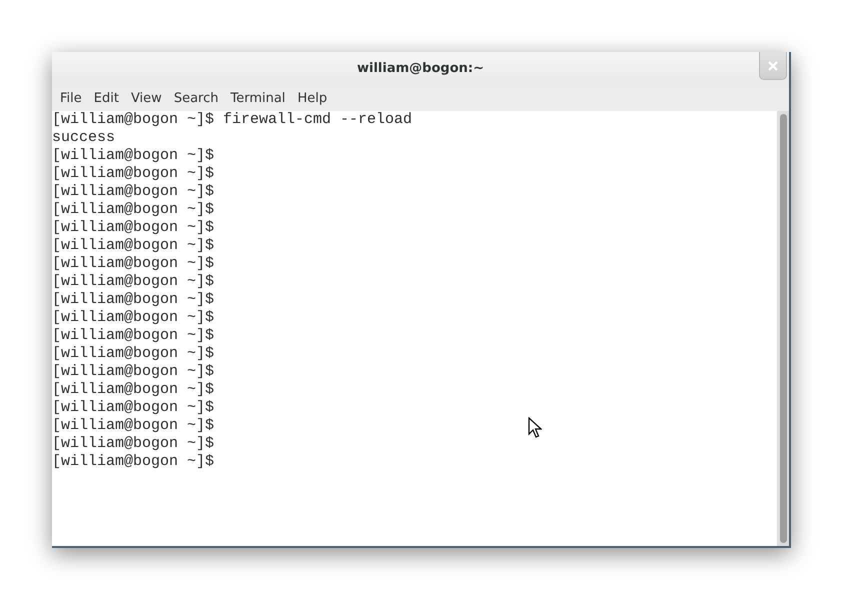 Image resolution: width=842 pixels, height=602 pixels. I want to click on close-button, so click(773, 66).